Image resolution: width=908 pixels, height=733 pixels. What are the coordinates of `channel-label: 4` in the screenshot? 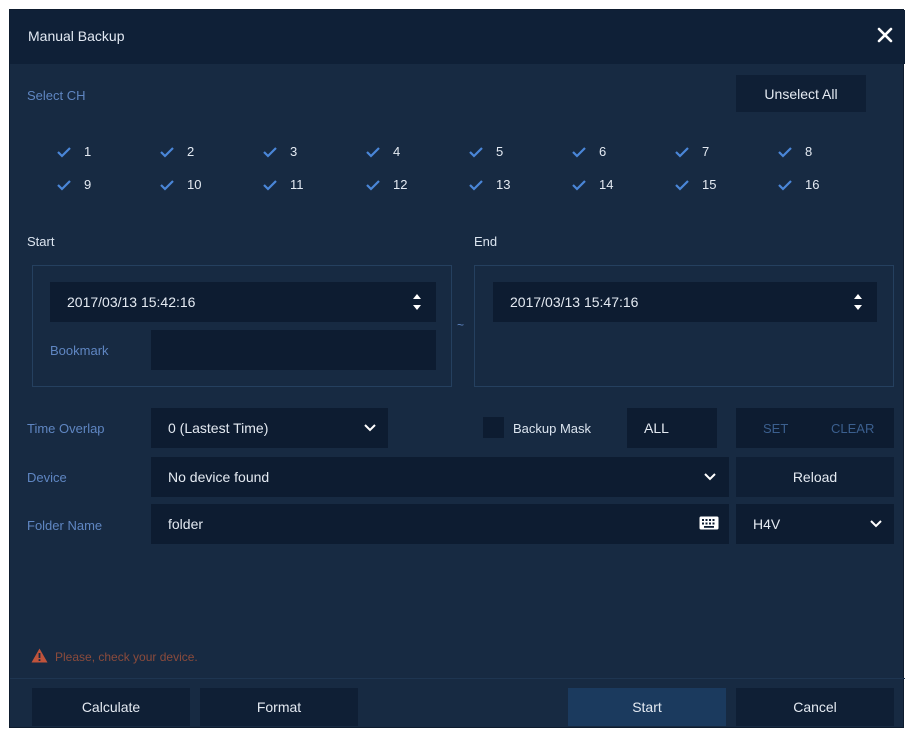 It's located at (397, 151).